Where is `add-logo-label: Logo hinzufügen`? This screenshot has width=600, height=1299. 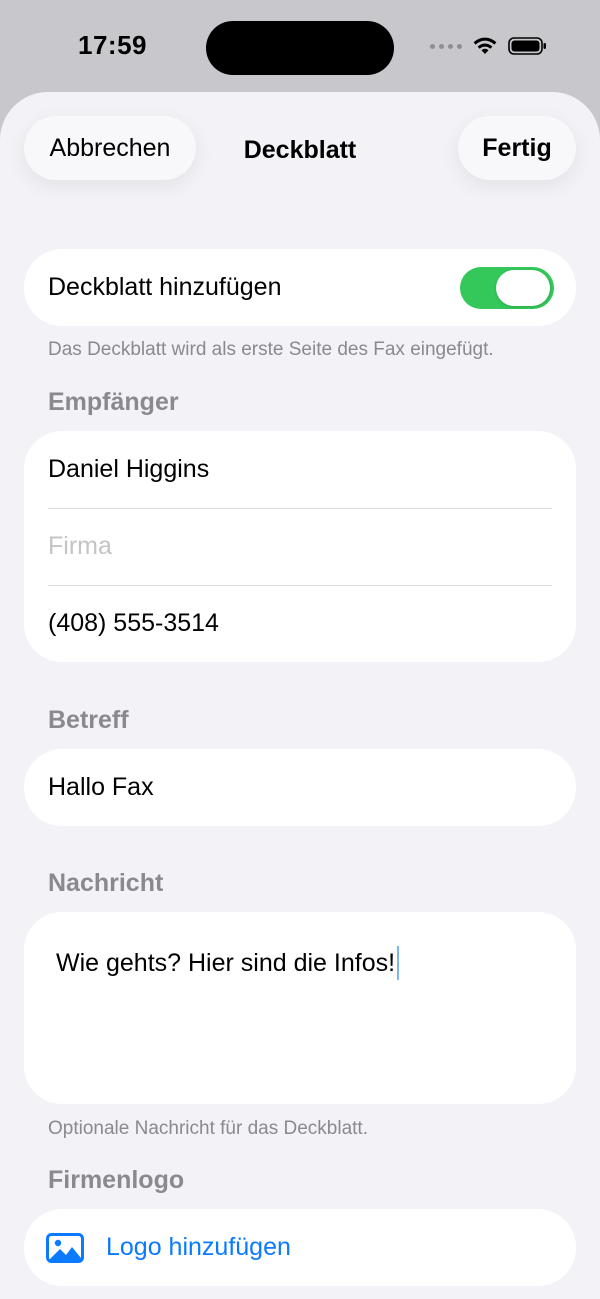 add-logo-label: Logo hinzufügen is located at coordinates (198, 1247).